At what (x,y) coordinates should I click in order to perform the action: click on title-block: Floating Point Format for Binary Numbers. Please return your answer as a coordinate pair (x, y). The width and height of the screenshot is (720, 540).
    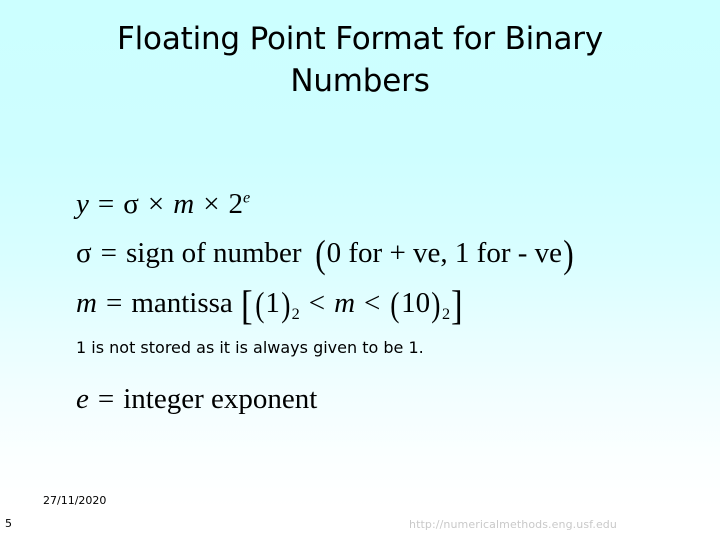
    Looking at the image, I should click on (360, 60).